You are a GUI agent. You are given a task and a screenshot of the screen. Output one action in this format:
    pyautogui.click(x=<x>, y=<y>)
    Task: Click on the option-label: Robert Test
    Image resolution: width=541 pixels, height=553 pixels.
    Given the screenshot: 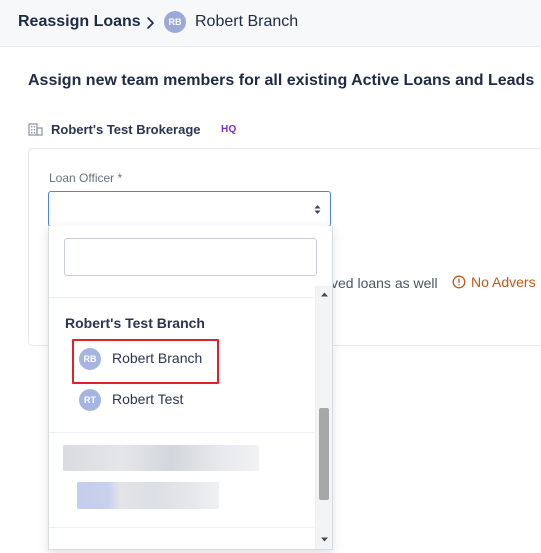 What is the action you would take?
    pyautogui.click(x=148, y=399)
    